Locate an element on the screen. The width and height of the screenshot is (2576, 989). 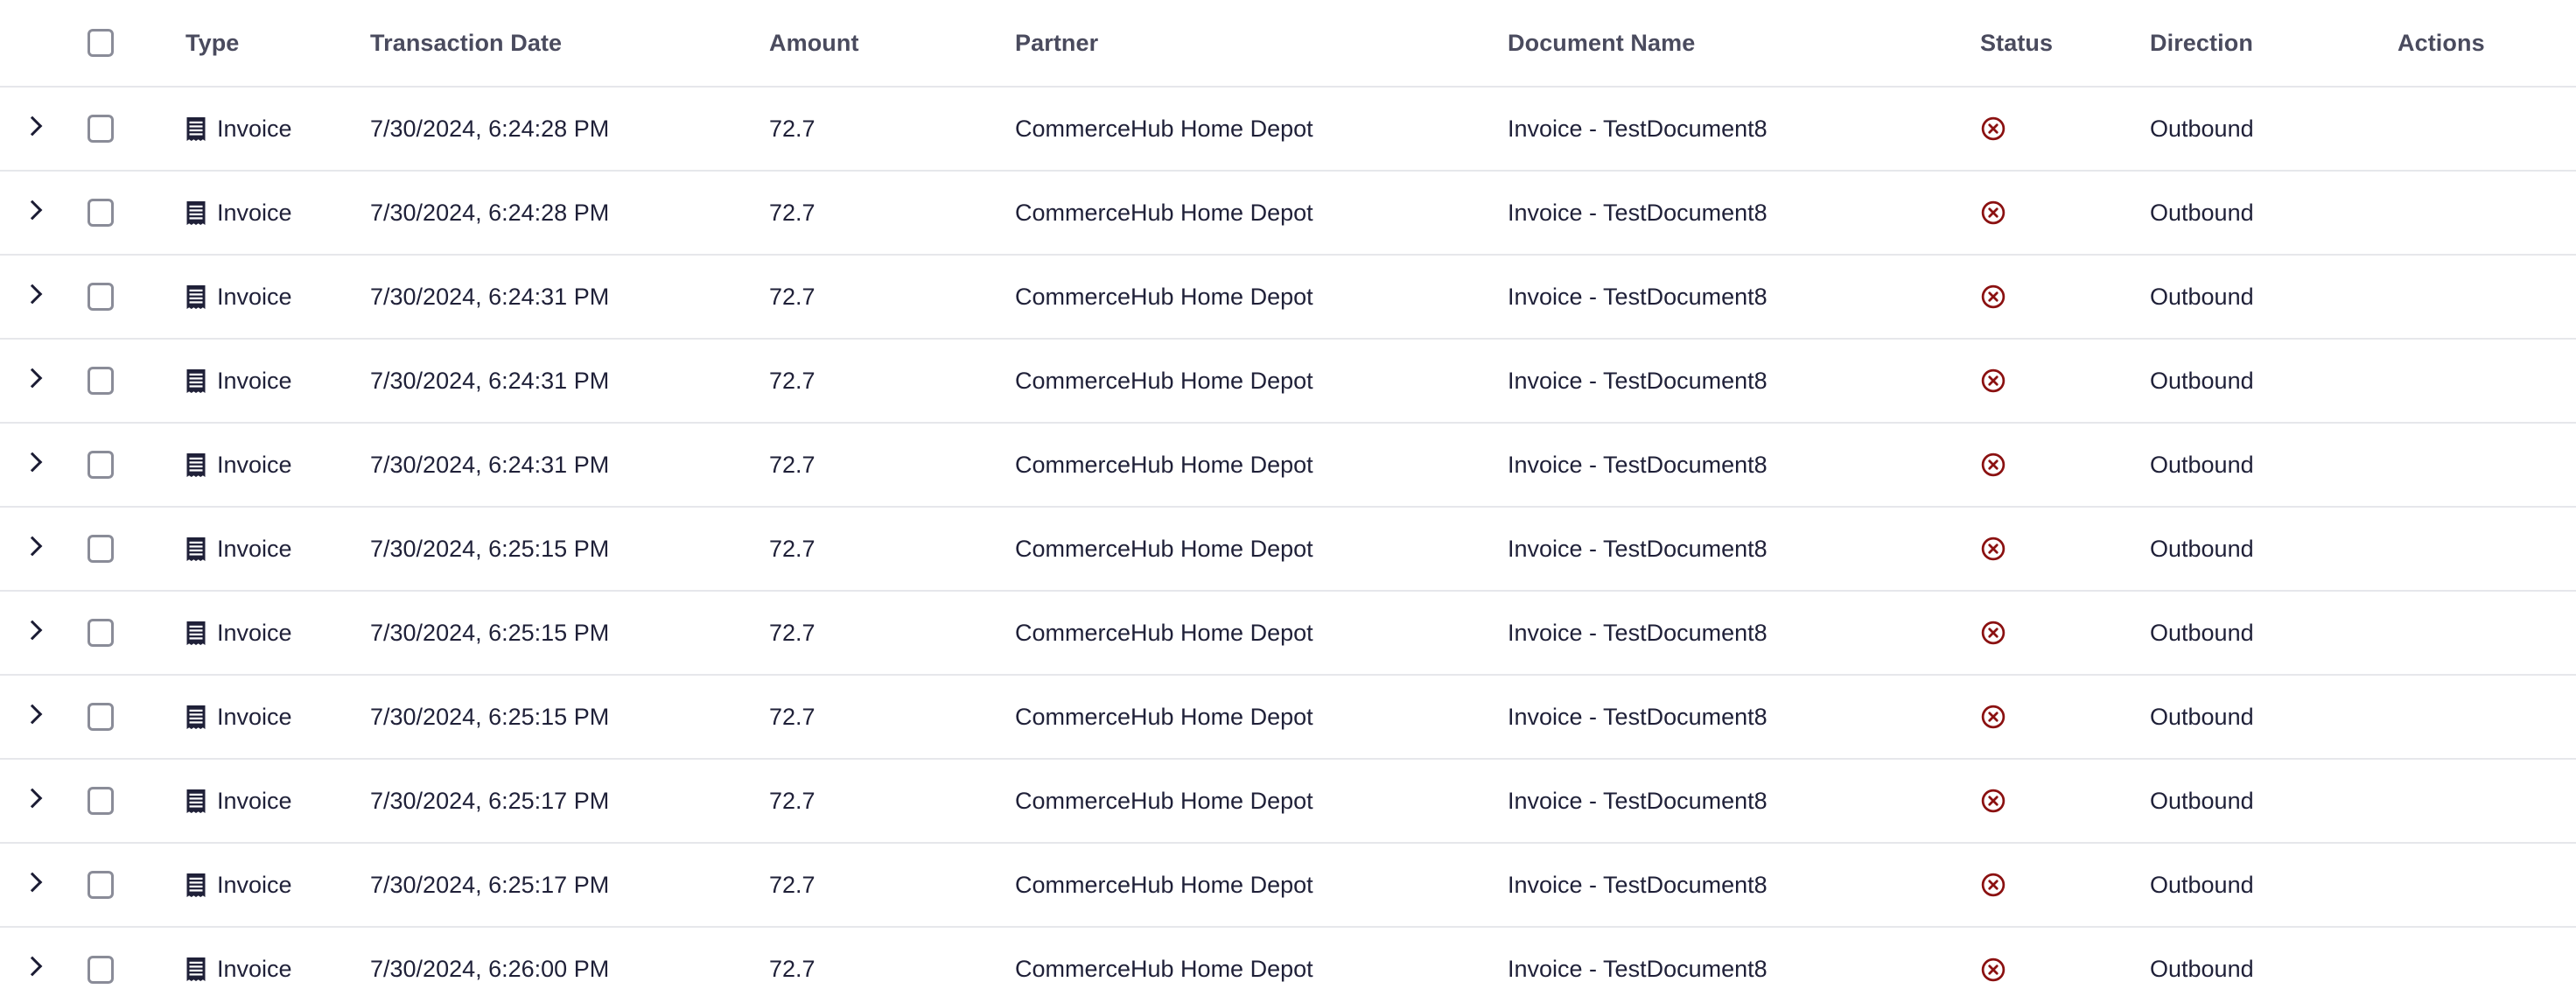
column-header-partner: Partner is located at coordinates (1261, 44).